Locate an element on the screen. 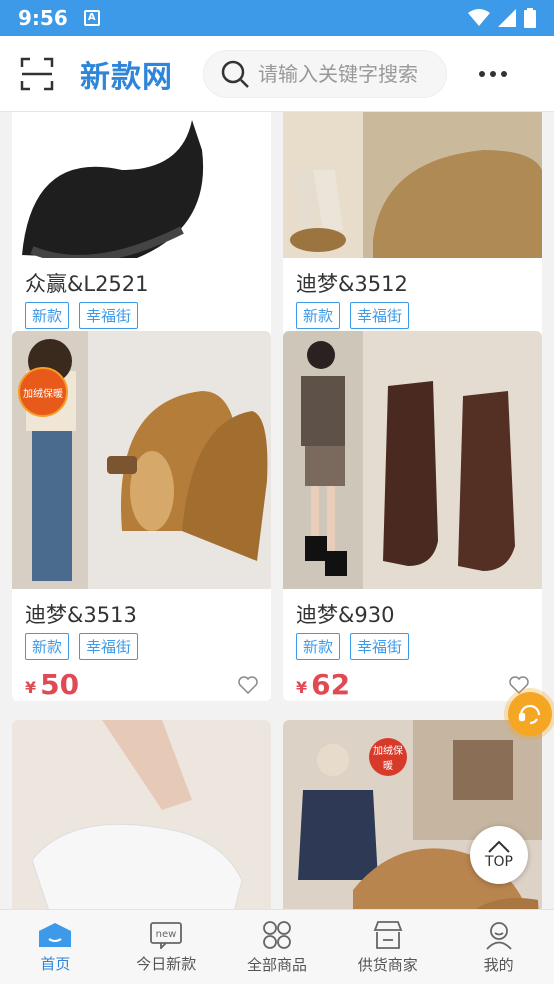 Image resolution: width=554 pixels, height=984 pixels. bottom-tab-bar: 首页 new 今日新款 全部商品 供货商家 我的 is located at coordinates (277, 946).